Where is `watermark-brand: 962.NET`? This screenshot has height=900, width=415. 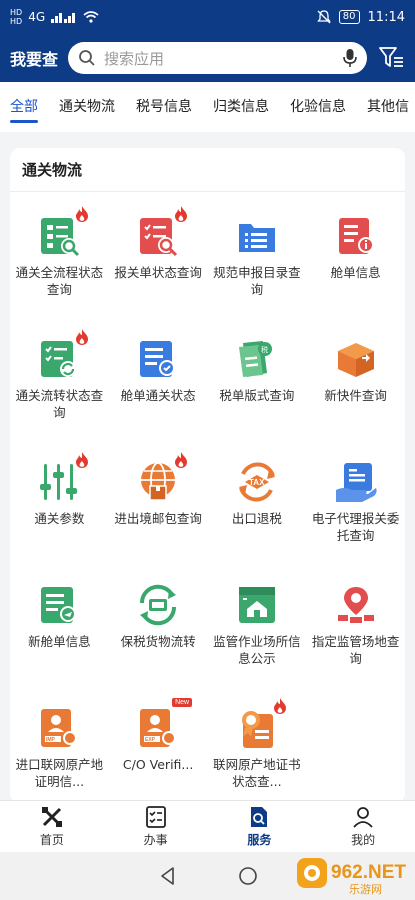 watermark-brand: 962.NET is located at coordinates (368, 872).